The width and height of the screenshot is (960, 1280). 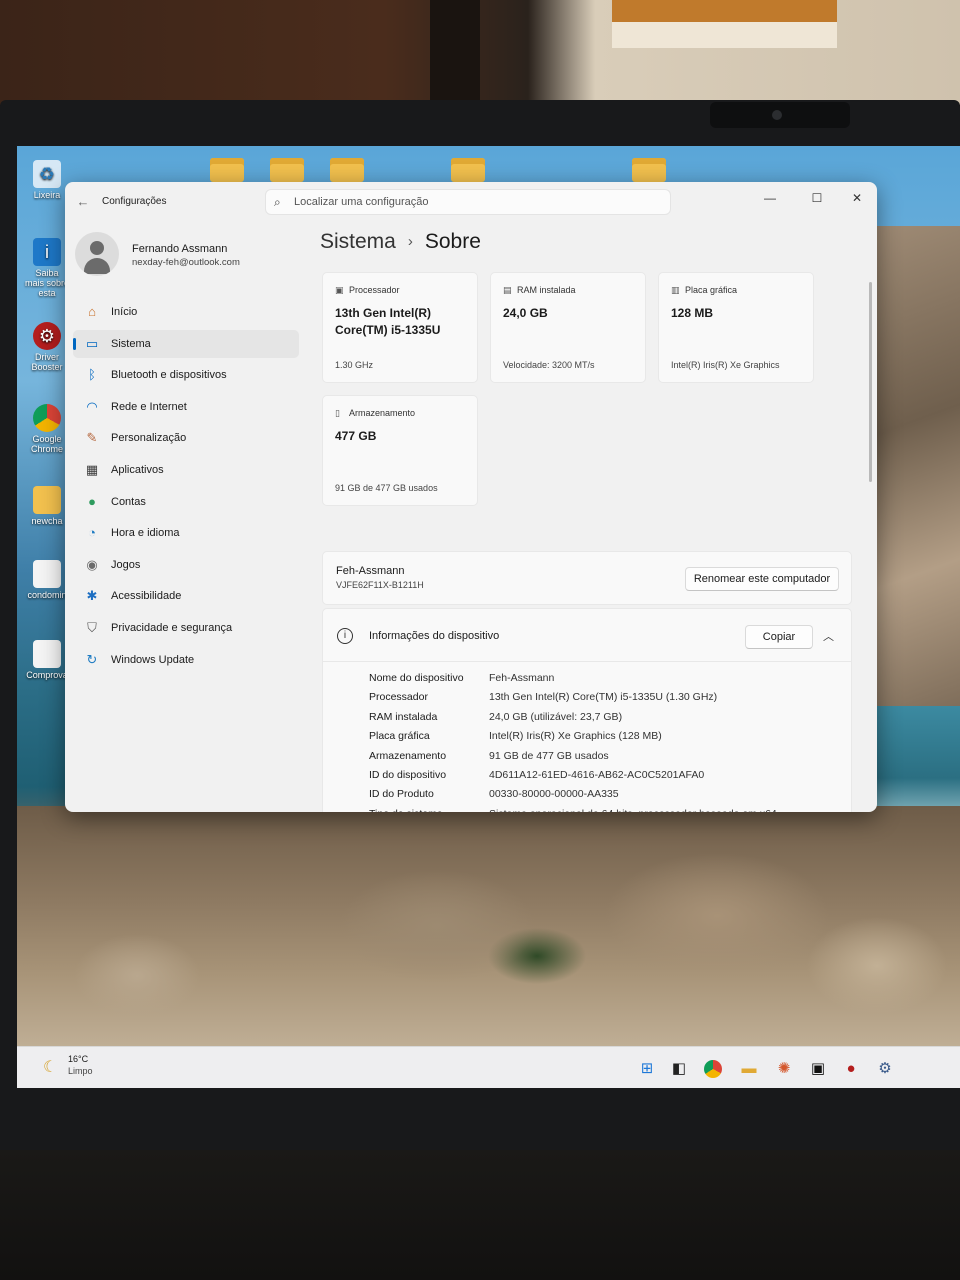 I want to click on rename-computer-button: Renomear este computador, so click(x=762, y=579).